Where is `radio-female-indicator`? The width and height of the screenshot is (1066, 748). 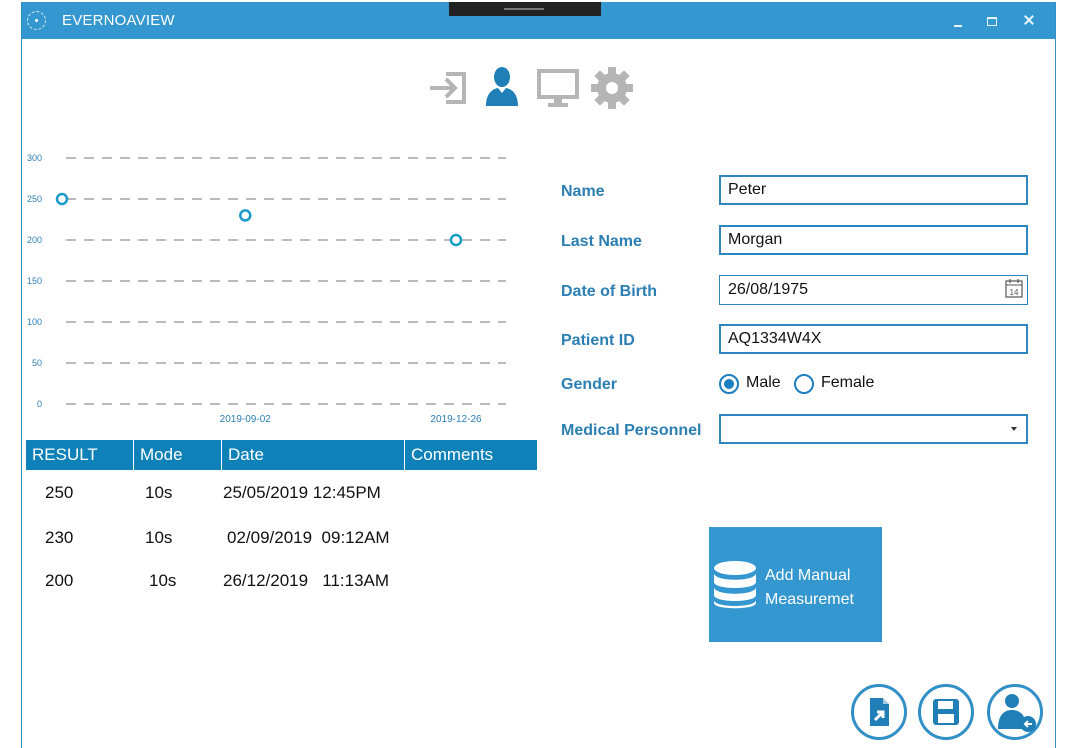 radio-female-indicator is located at coordinates (804, 384).